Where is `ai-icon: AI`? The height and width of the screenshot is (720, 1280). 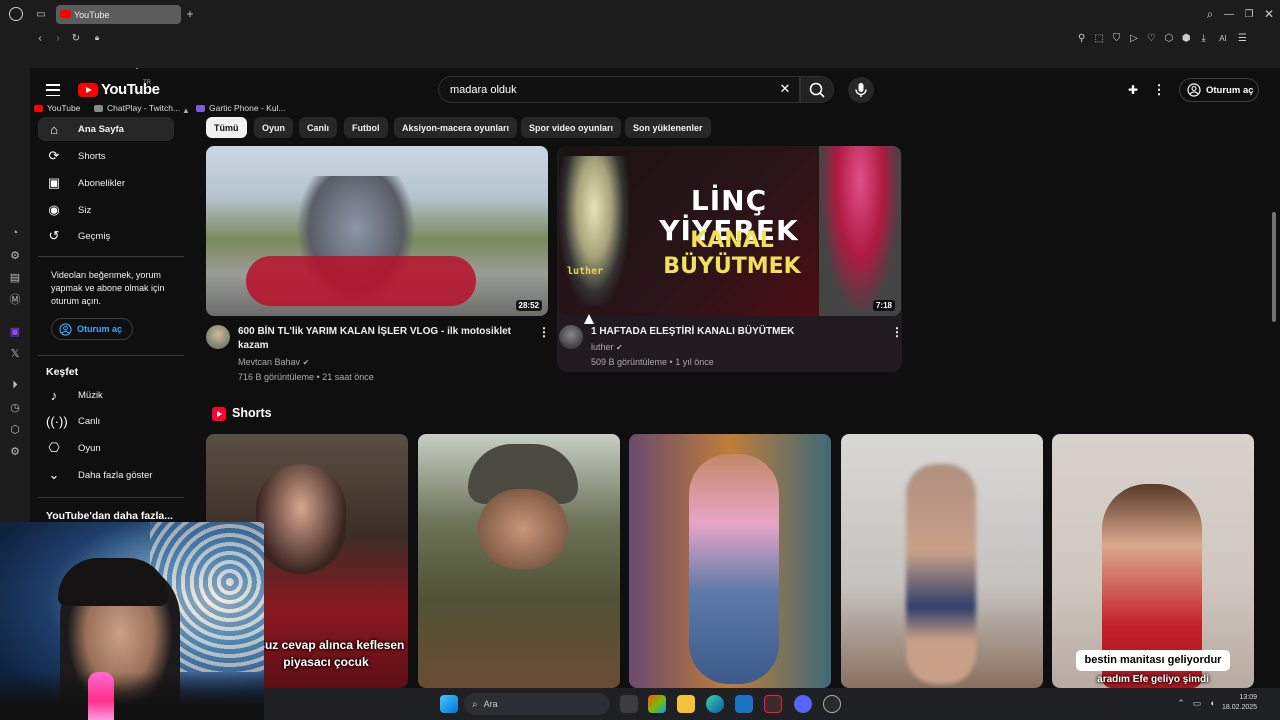
ai-icon: AI is located at coordinates (1222, 38).